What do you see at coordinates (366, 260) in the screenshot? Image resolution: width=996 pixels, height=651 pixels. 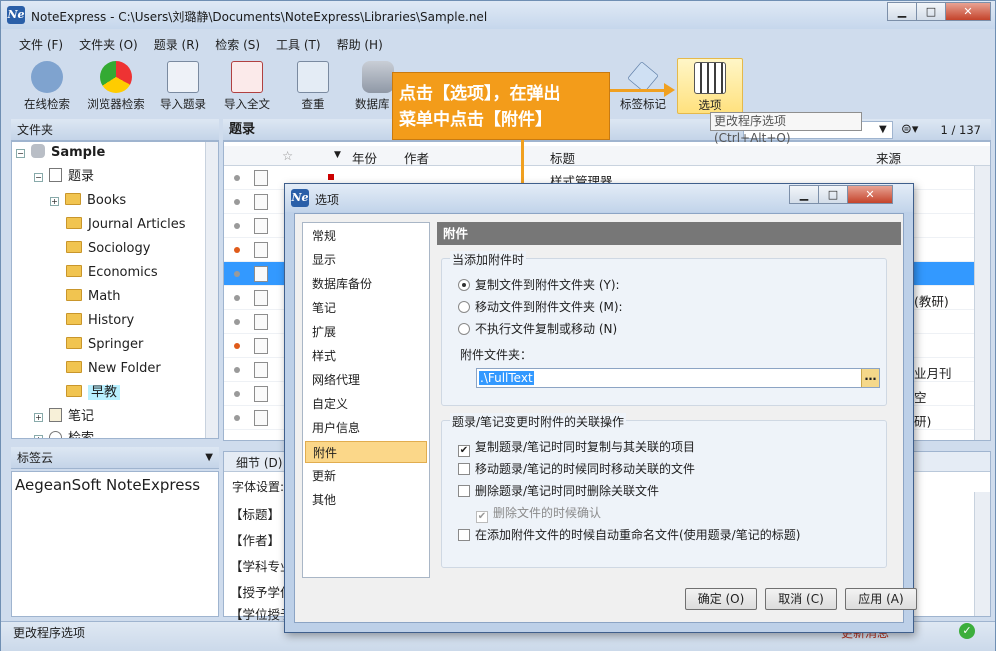 I see `nav-display: 显示` at bounding box center [366, 260].